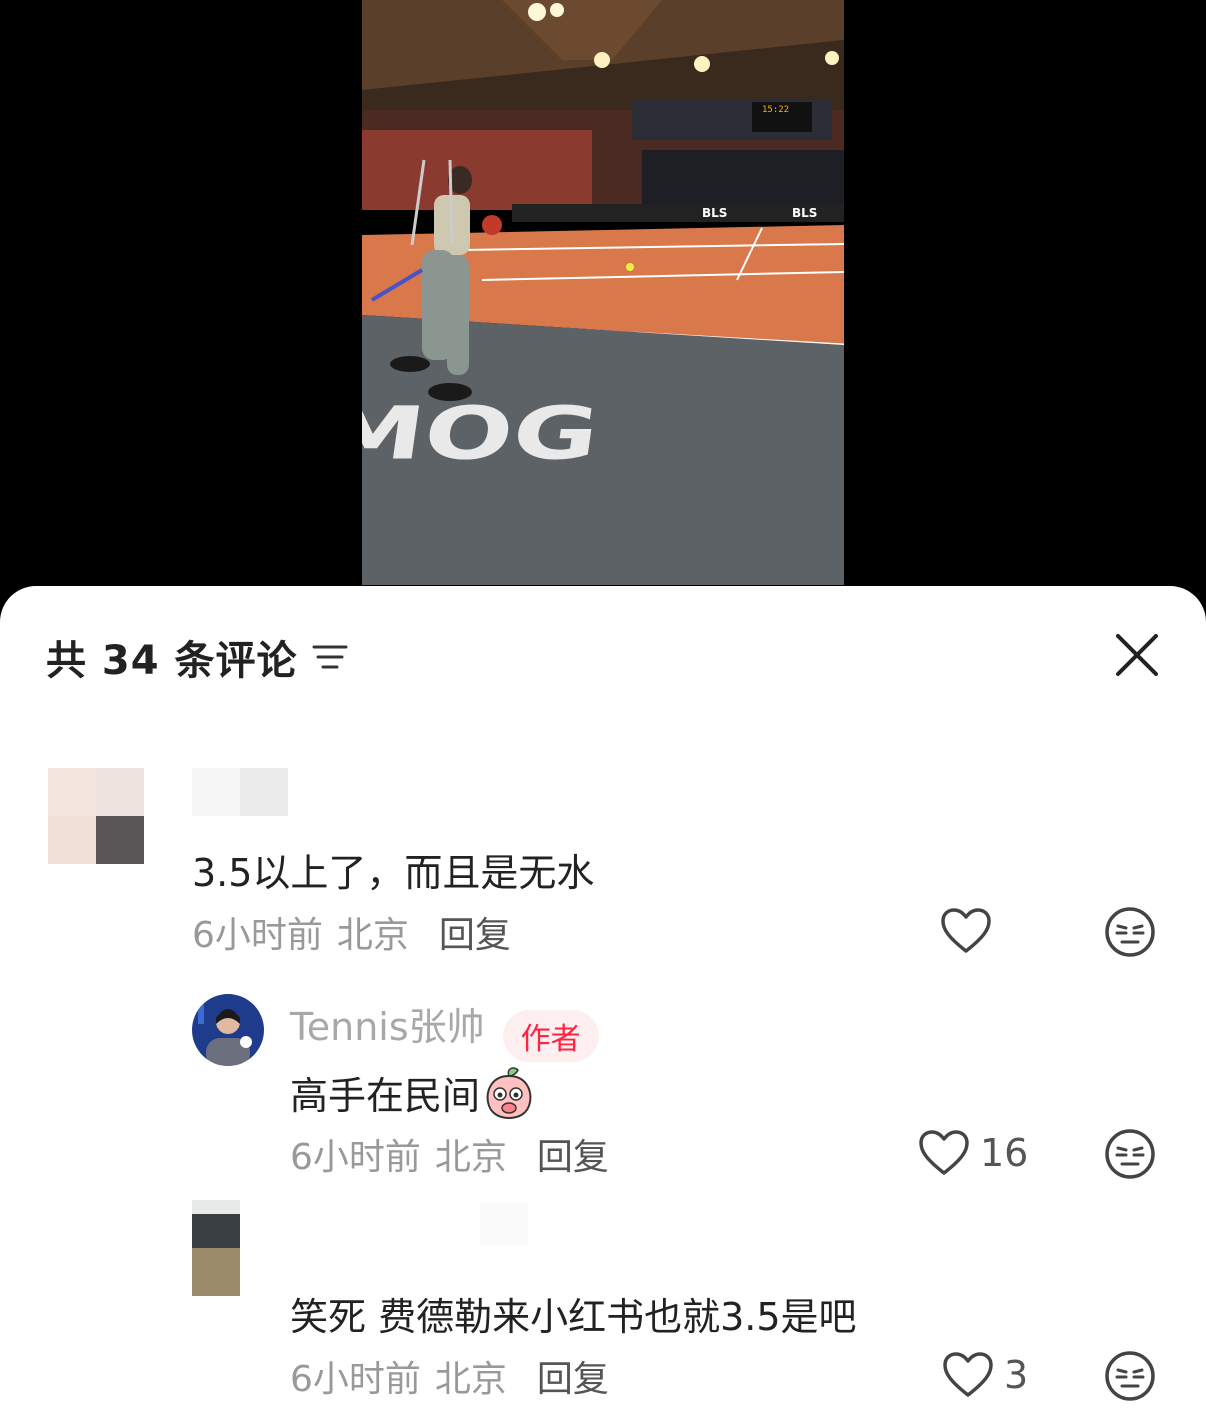  I want to click on scoreboard-clock: 15:22, so click(775, 110).